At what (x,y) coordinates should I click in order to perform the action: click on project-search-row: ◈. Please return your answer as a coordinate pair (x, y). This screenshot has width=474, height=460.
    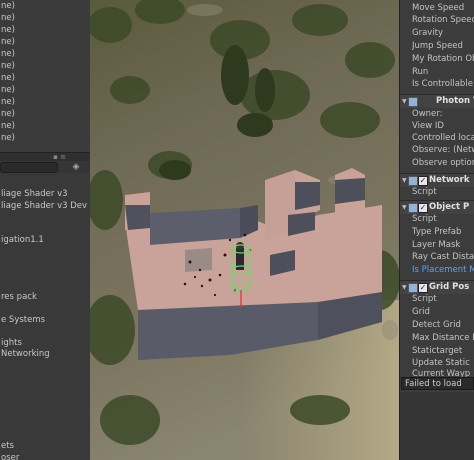
    Looking at the image, I should click on (45, 167).